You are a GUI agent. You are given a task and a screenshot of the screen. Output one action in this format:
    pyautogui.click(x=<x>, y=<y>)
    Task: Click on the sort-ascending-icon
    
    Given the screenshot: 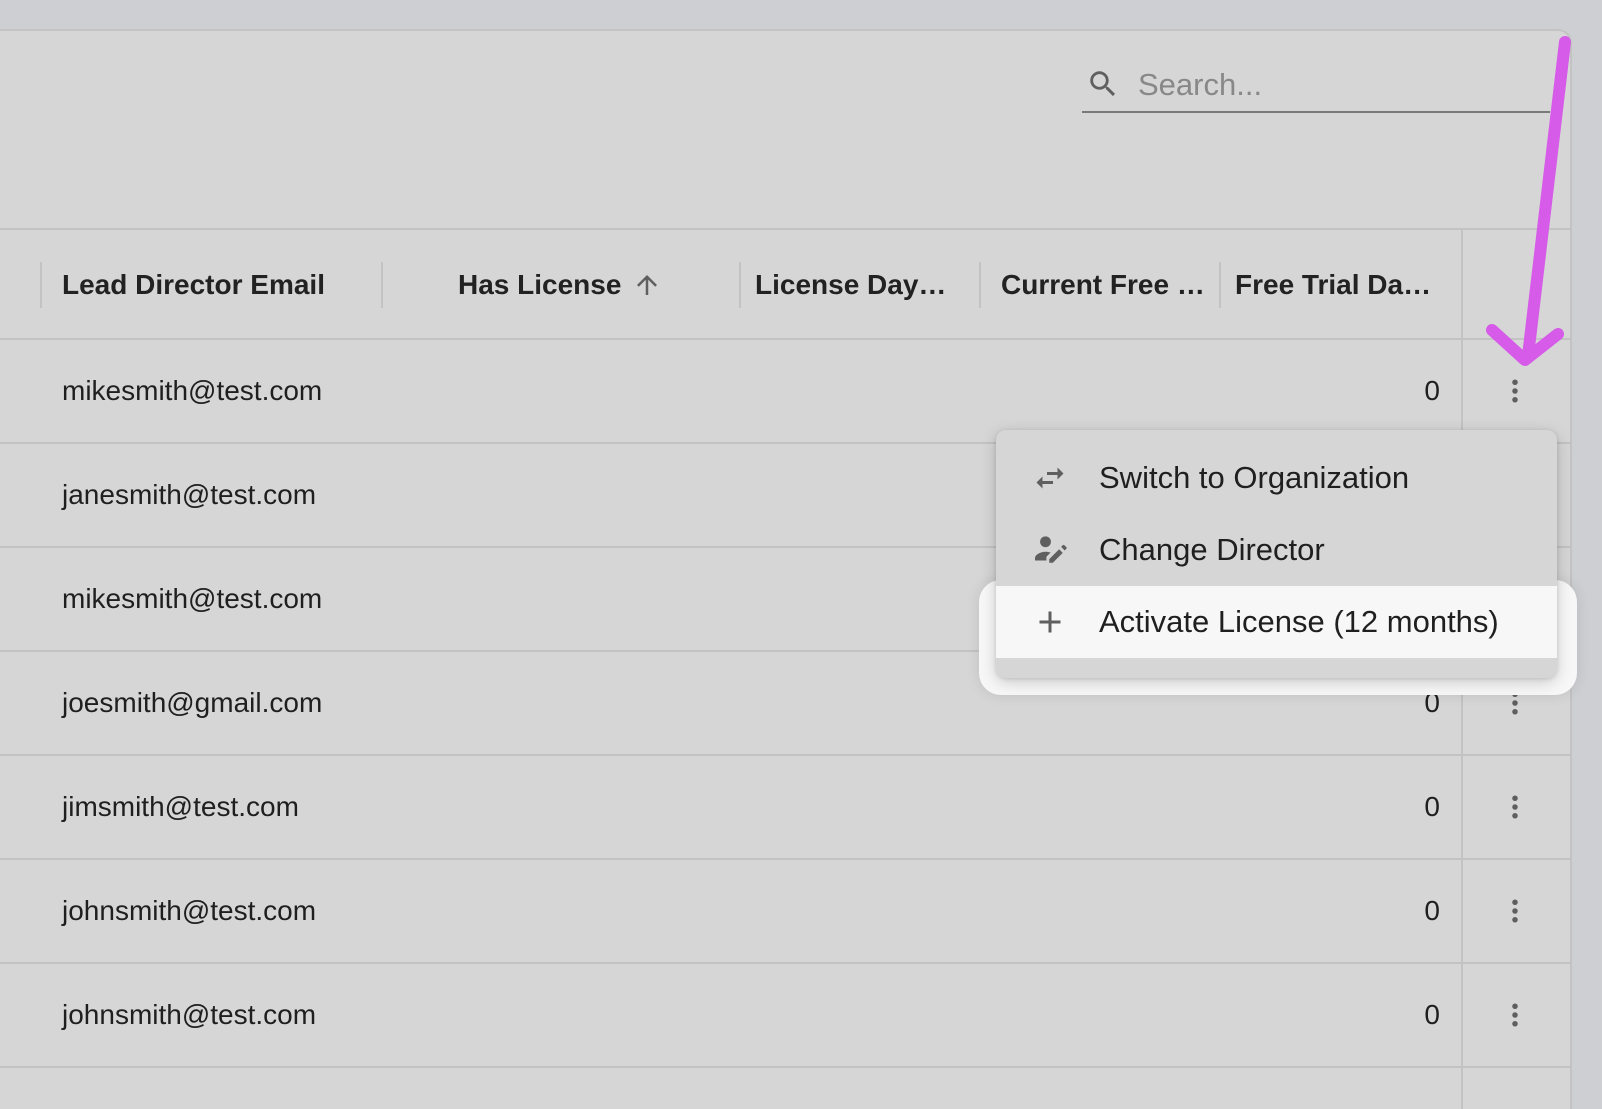 What is the action you would take?
    pyautogui.click(x=647, y=285)
    